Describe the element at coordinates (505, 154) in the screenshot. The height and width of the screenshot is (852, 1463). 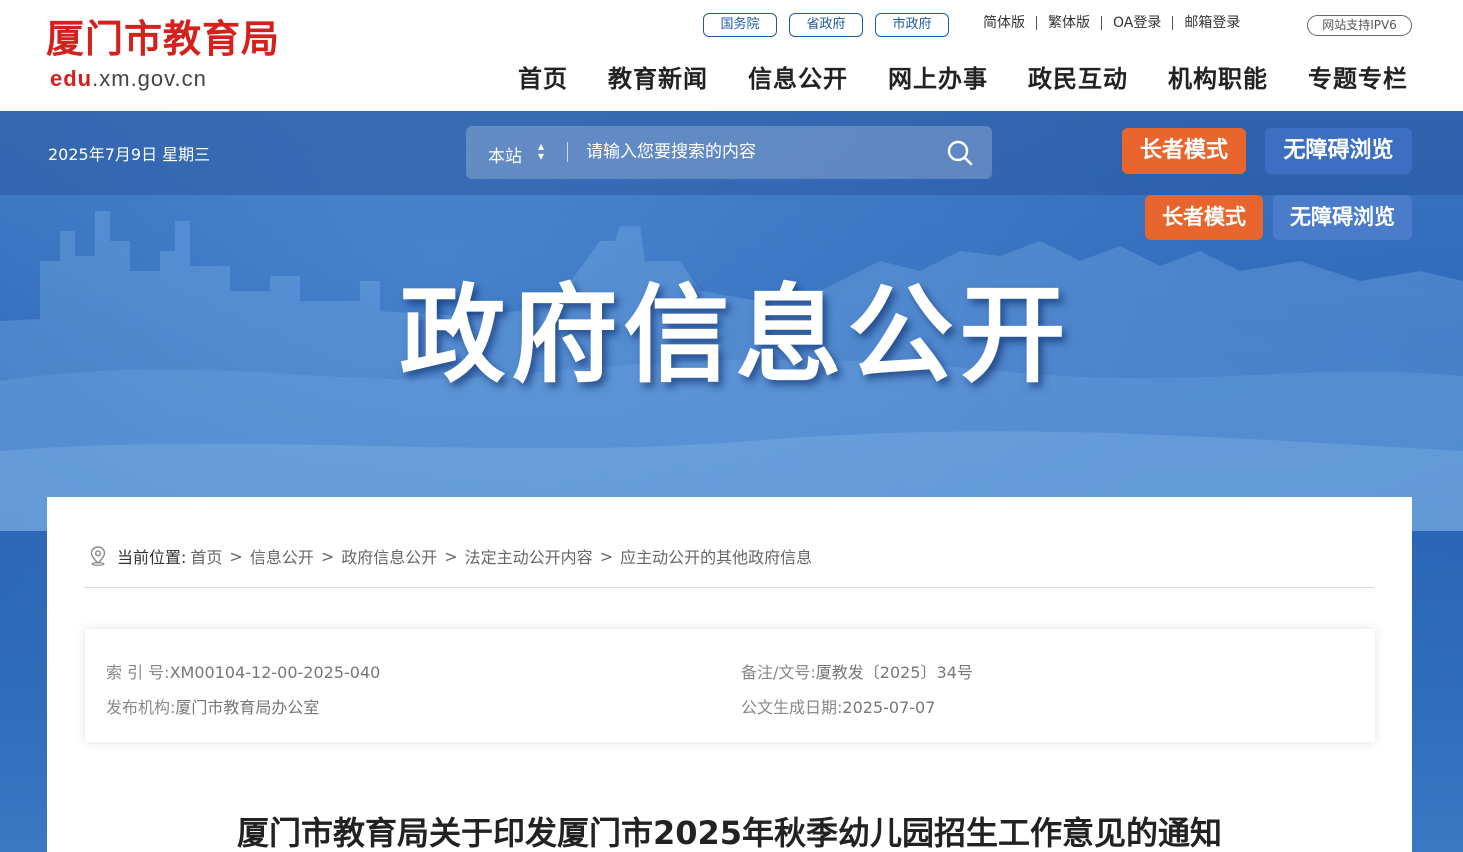
I see `search-scope-select: 本站` at that location.